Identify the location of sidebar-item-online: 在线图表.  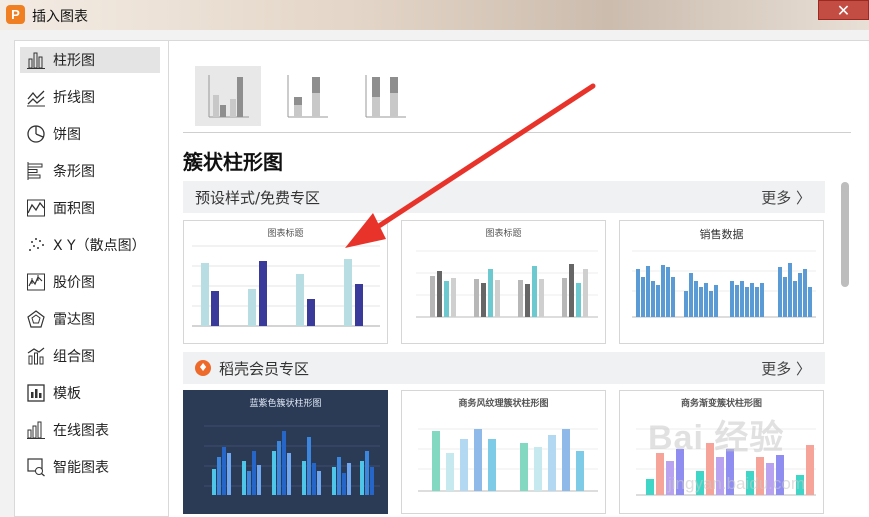
(90, 430).